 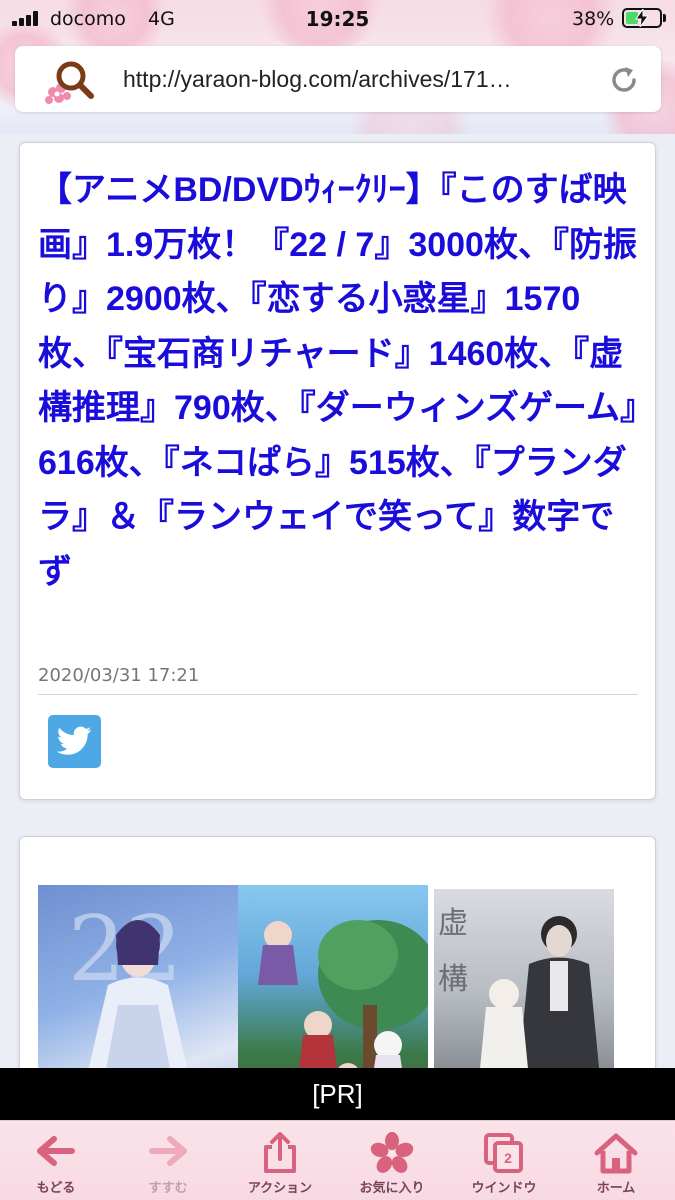 I want to click on charging-bolt-icon, so click(x=642, y=18).